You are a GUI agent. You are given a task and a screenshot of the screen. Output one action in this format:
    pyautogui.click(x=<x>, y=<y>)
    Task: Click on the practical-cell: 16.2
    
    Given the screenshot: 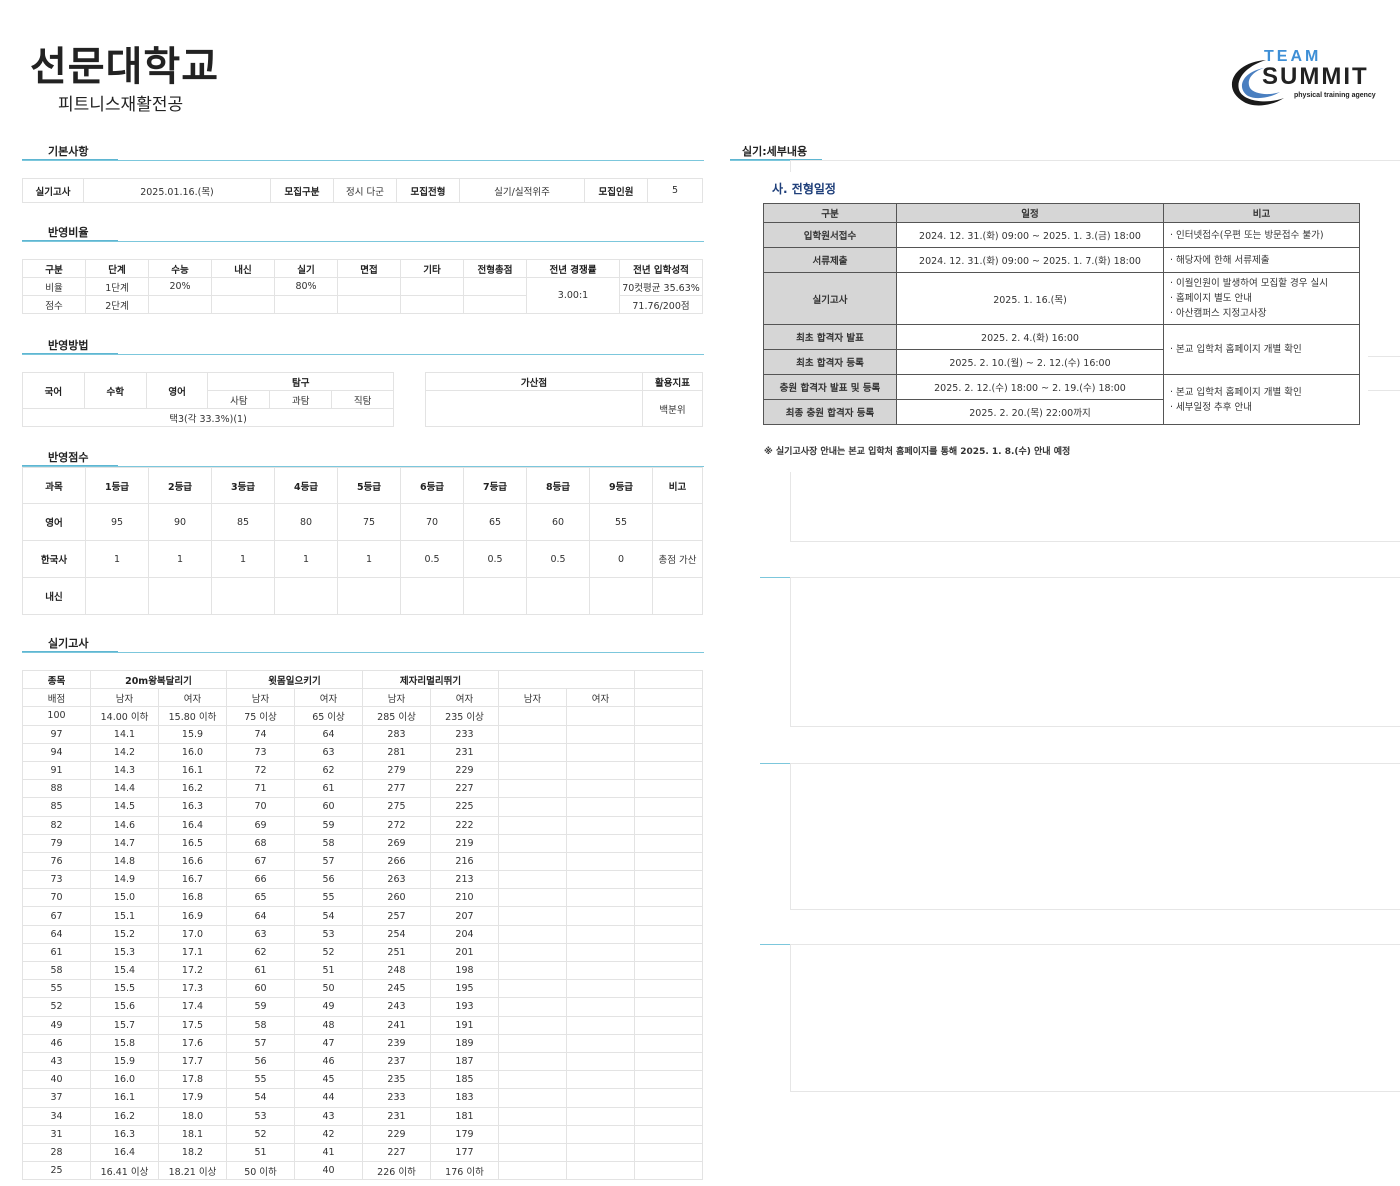 What is the action you would take?
    pyautogui.click(x=192, y=789)
    